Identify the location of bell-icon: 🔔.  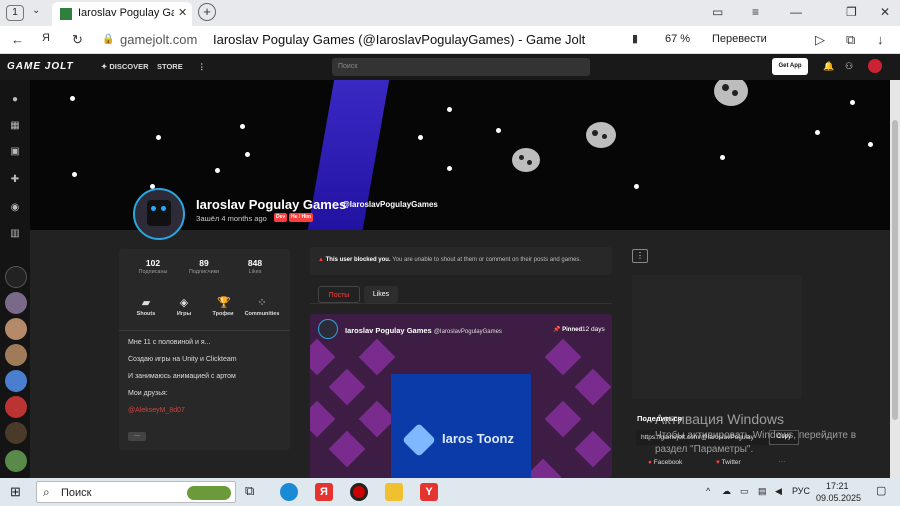
(828, 66).